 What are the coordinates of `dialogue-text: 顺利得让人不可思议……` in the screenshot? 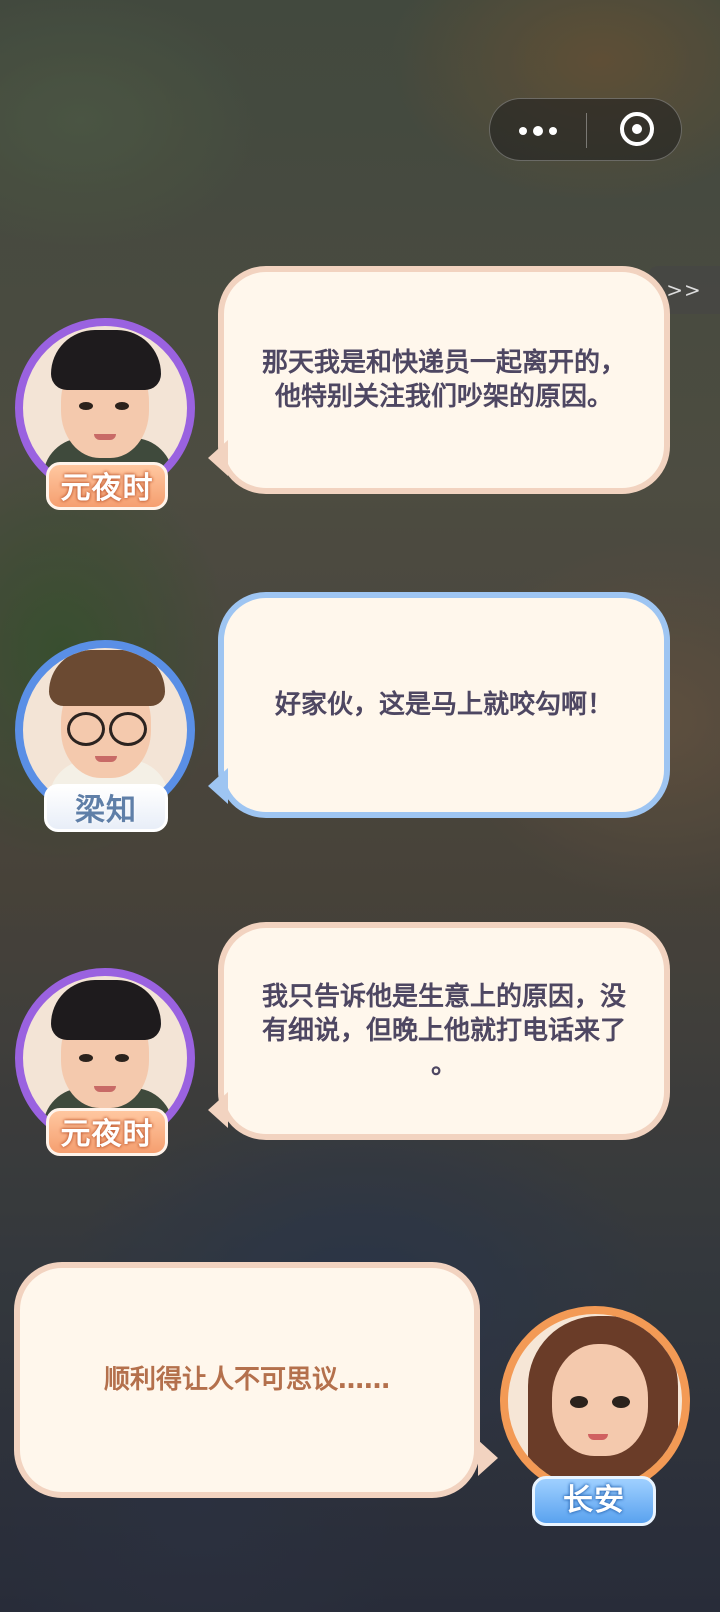 It's located at (247, 1380).